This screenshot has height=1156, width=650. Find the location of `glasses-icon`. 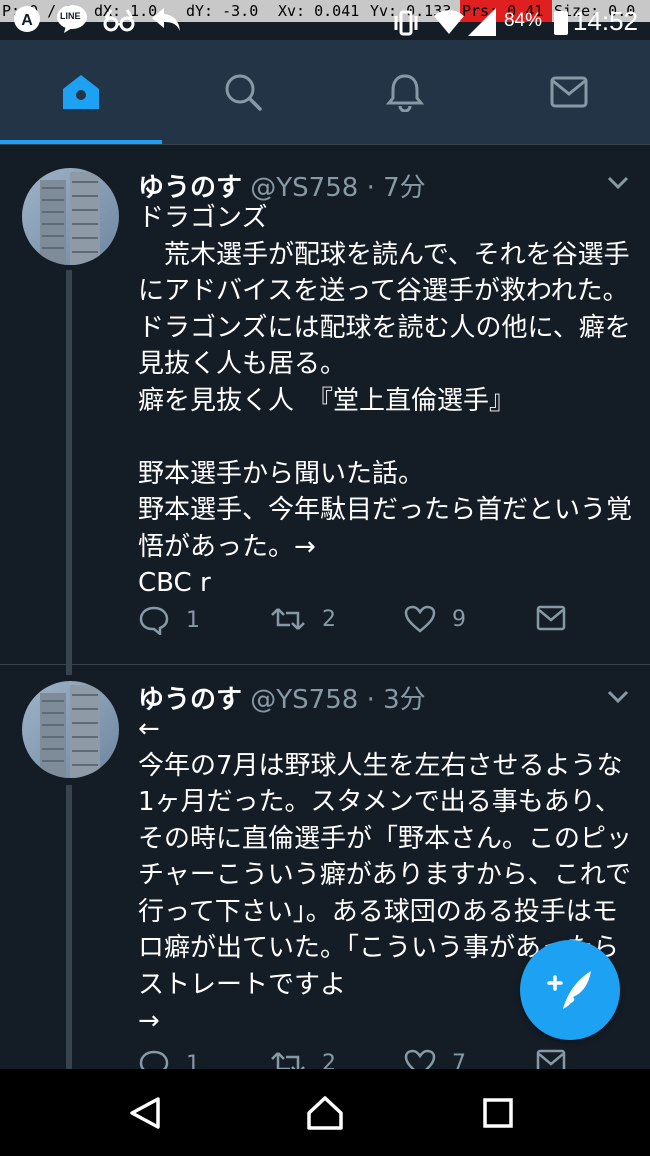

glasses-icon is located at coordinates (119, 20).